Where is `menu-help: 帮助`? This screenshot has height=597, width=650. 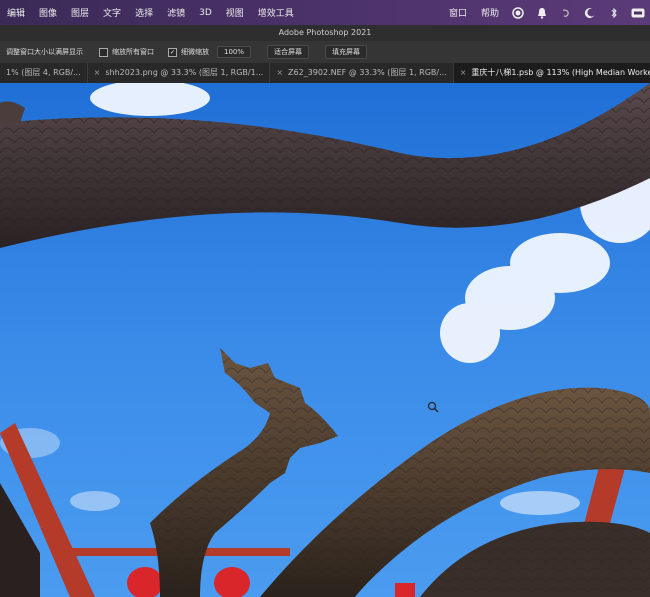 menu-help: 帮助 is located at coordinates (490, 12).